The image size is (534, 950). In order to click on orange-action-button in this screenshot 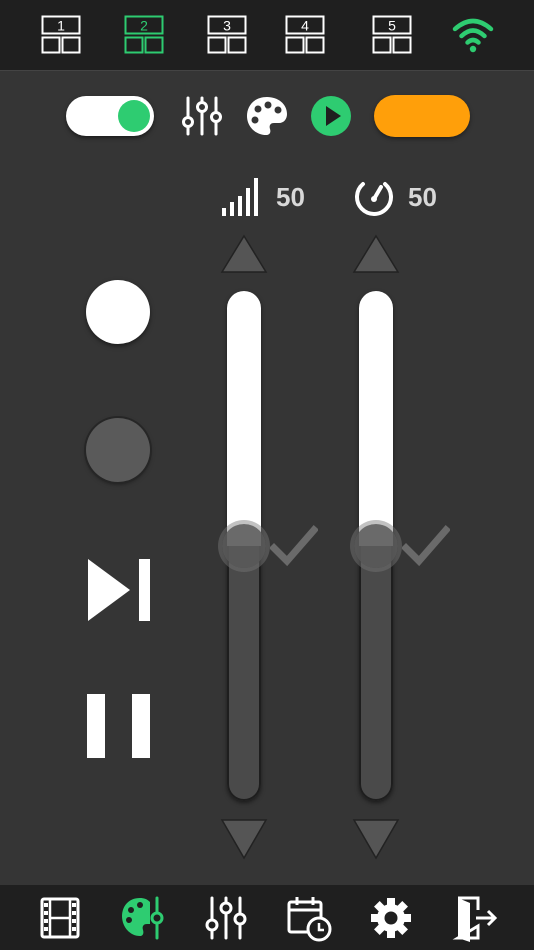, I will do `click(422, 116)`.